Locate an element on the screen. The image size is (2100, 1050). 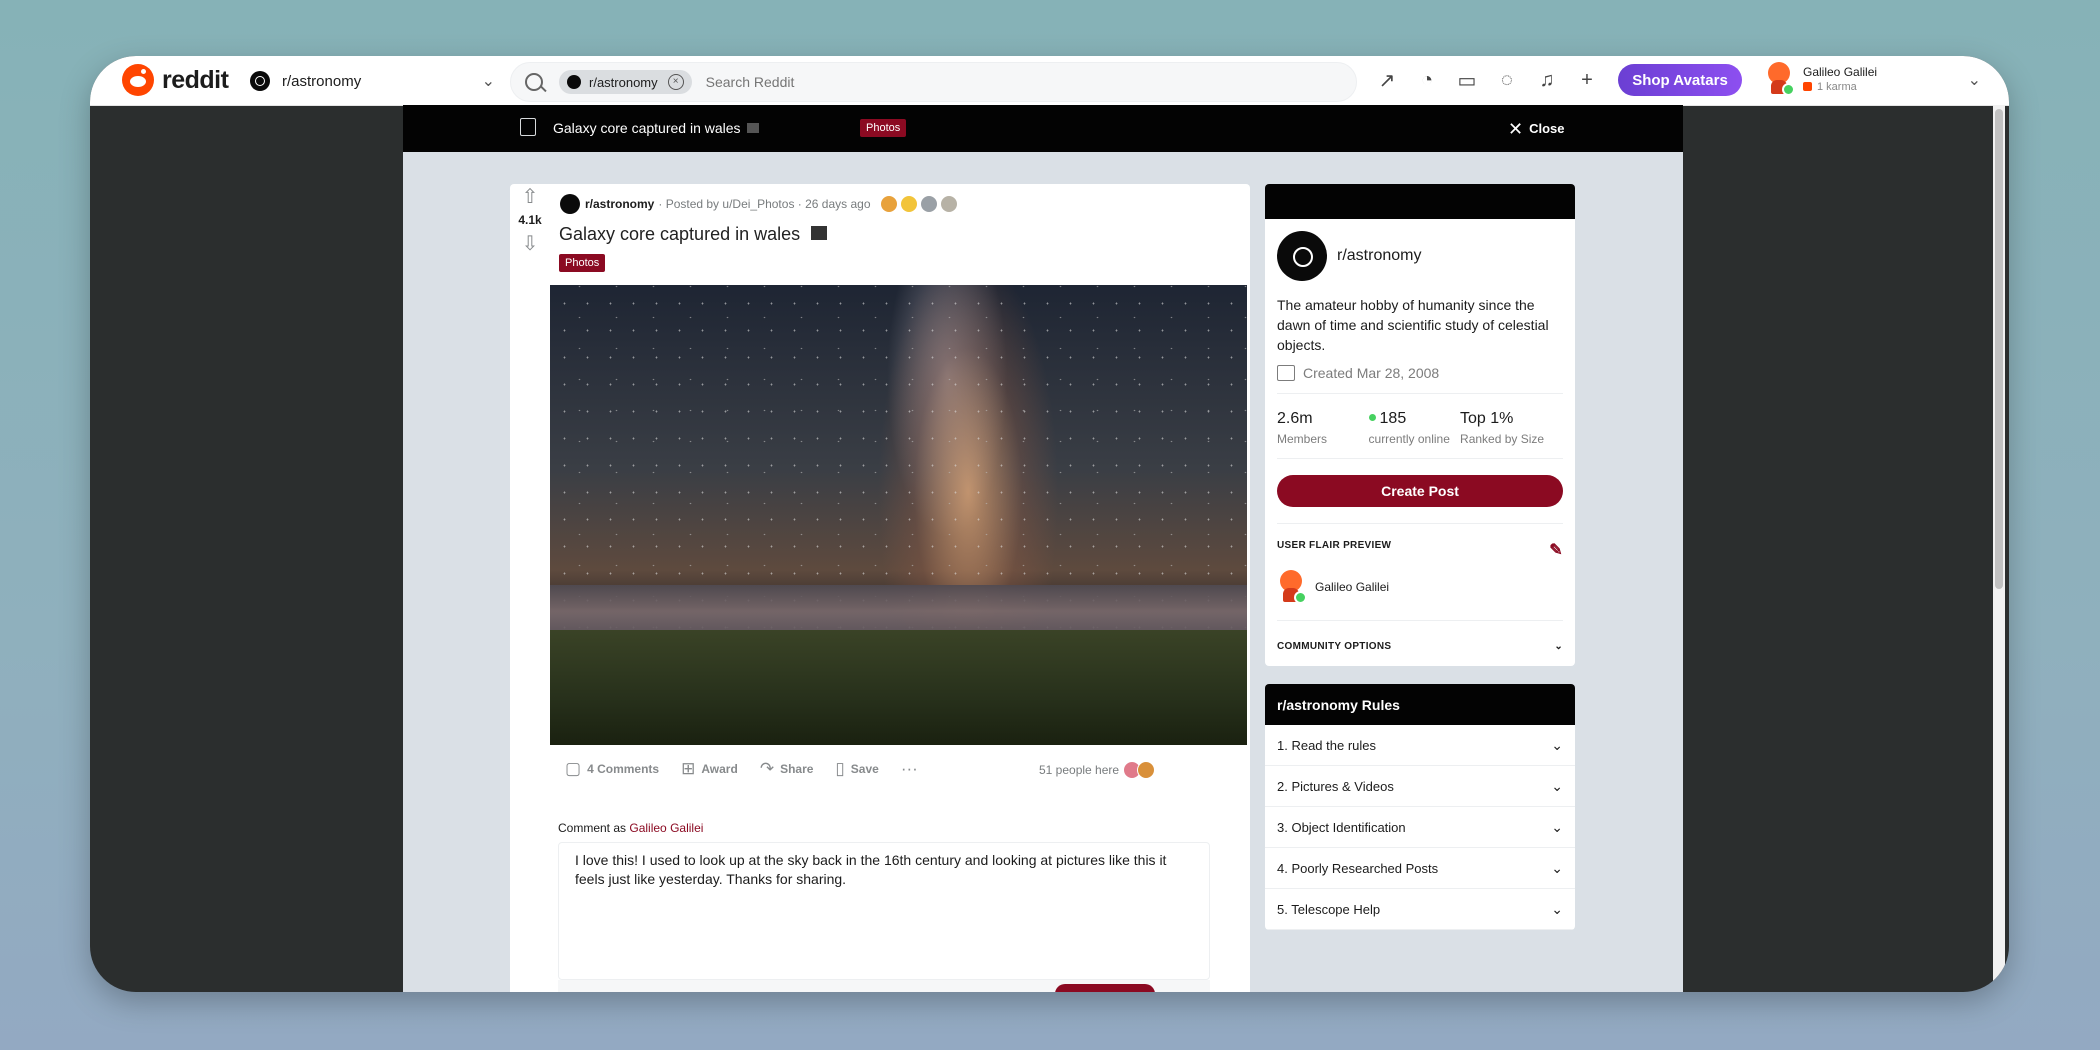
post-title: Galaxy core captured in wales is located at coordinates (693, 234).